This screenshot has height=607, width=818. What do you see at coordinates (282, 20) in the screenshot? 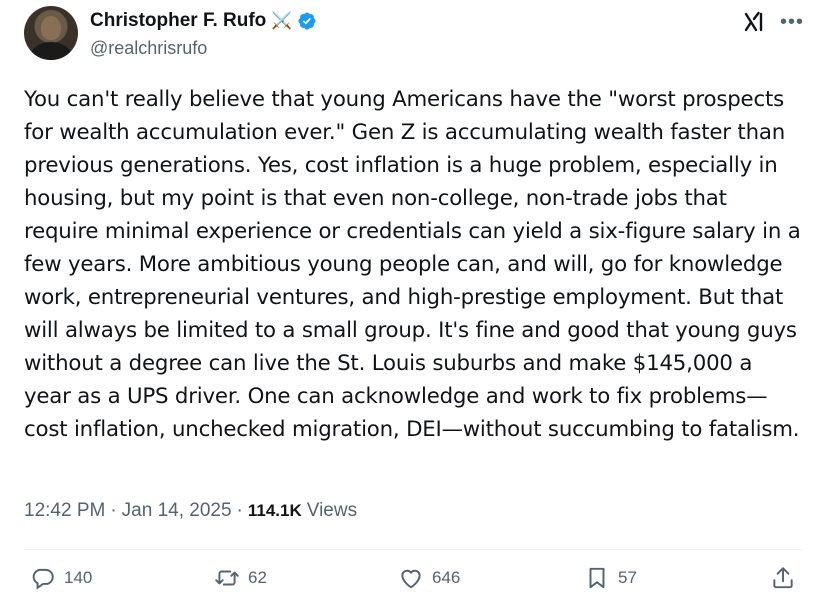
I see `crossed-swords-emoji: ⚔️` at bounding box center [282, 20].